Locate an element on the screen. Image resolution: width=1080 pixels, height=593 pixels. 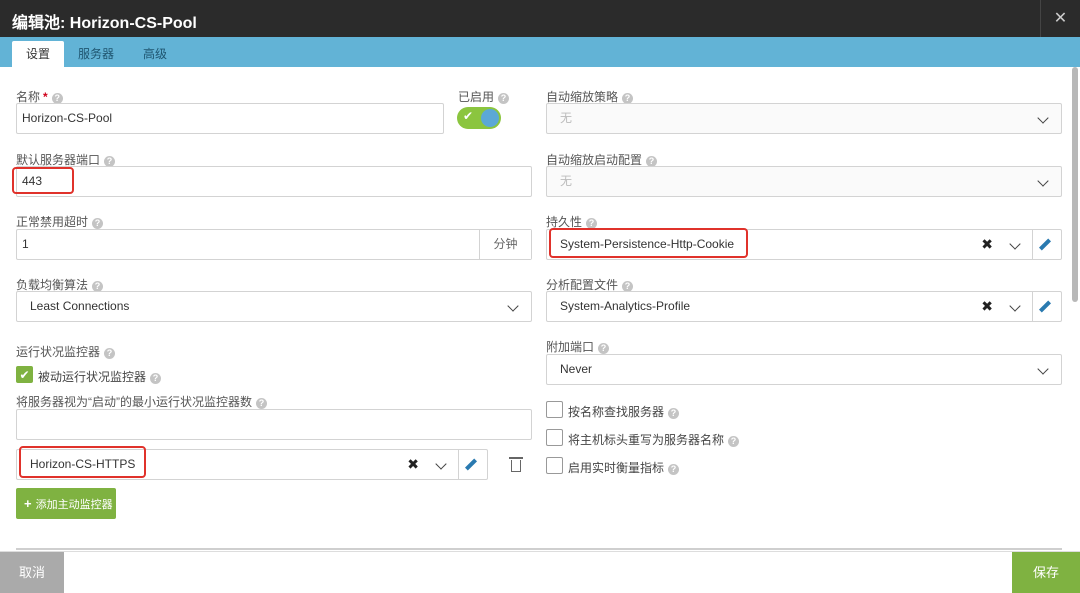
enabled-label: 已启用? is located at coordinates (484, 96).